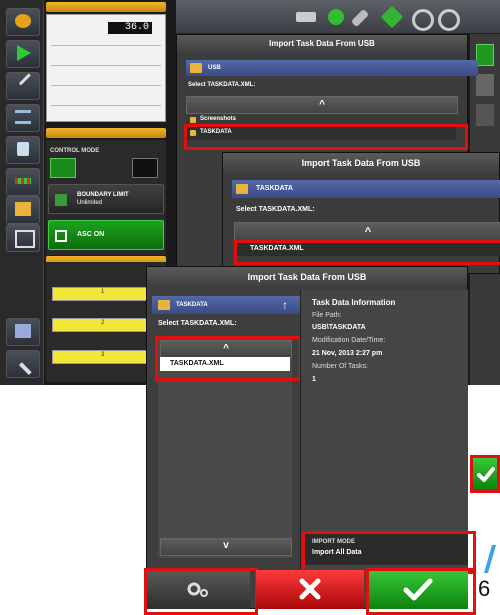 The height and width of the screenshot is (615, 500). What do you see at coordinates (349, 340) in the screenshot?
I see `modified-label: Modification Date/Time:` at bounding box center [349, 340].